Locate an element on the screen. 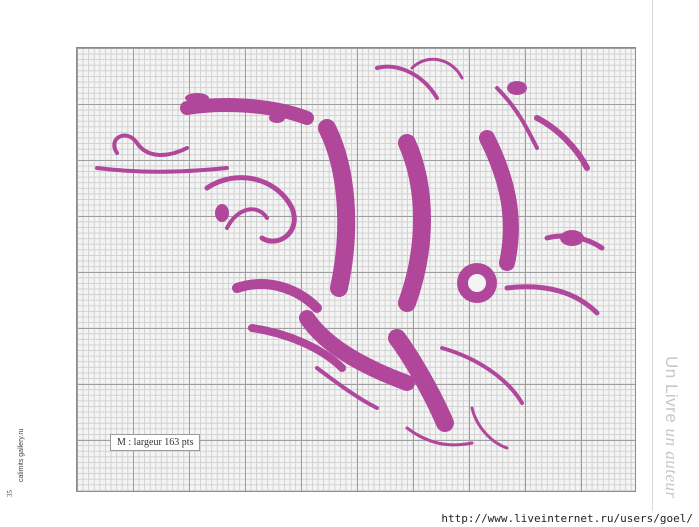  spine-watermark: calimits gallery.ru is located at coordinates (21, 455).